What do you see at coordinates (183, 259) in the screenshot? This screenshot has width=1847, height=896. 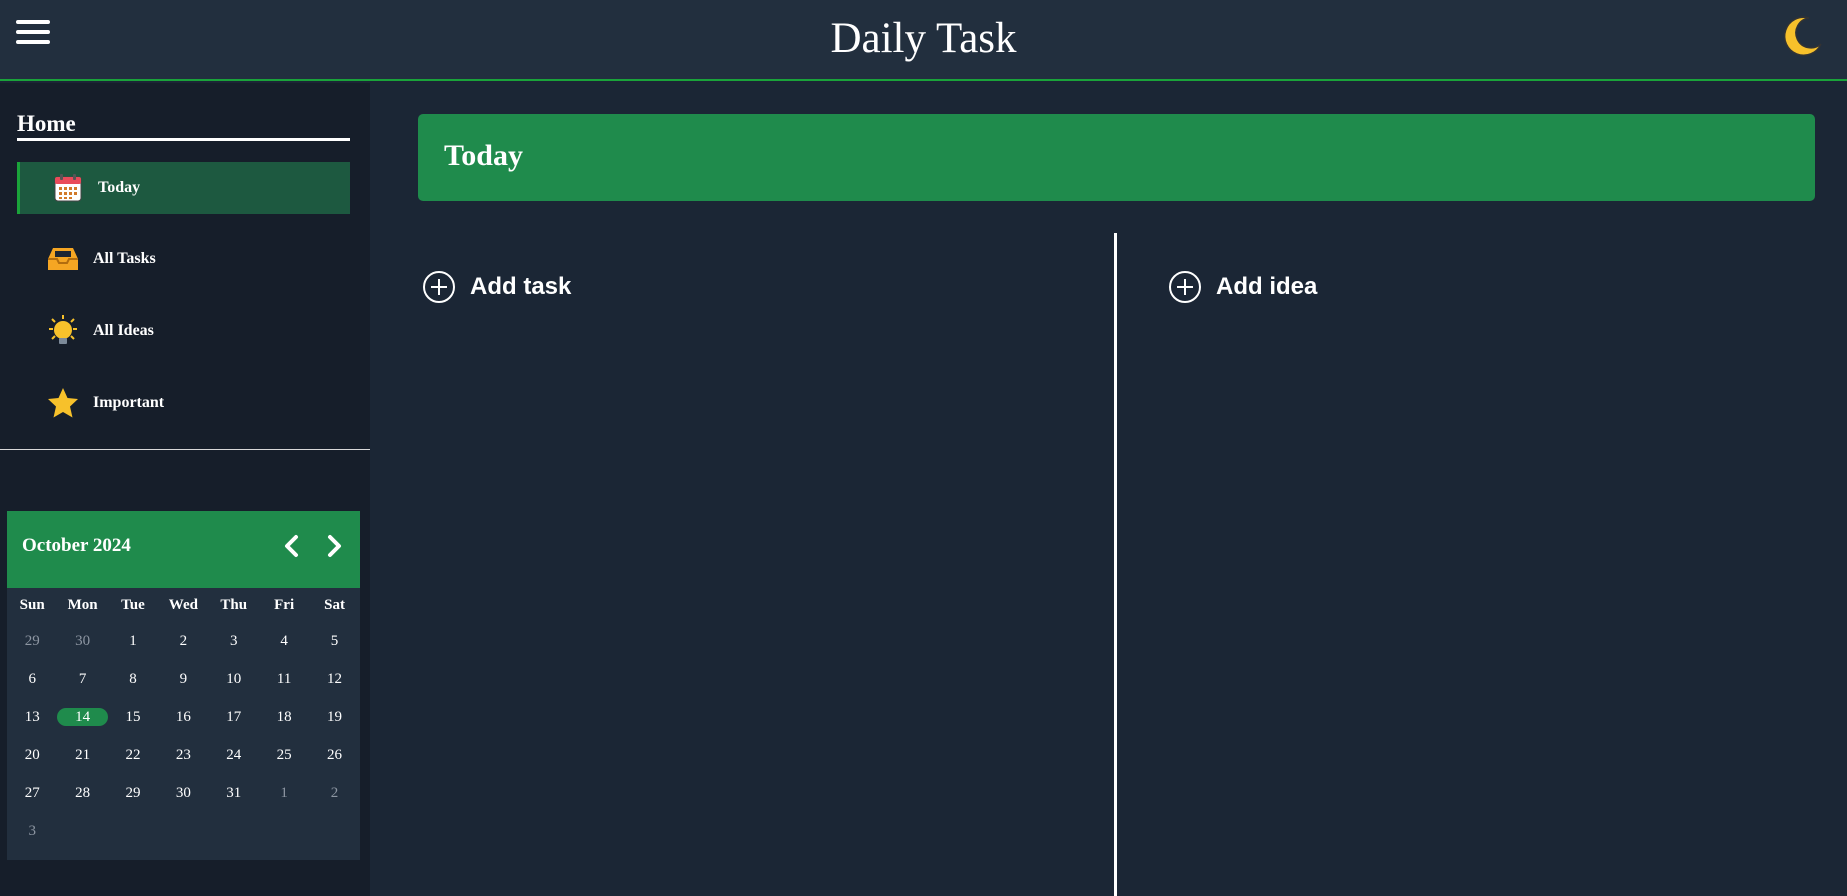 I see `sidebar-item-all-tasks: All Tasks` at bounding box center [183, 259].